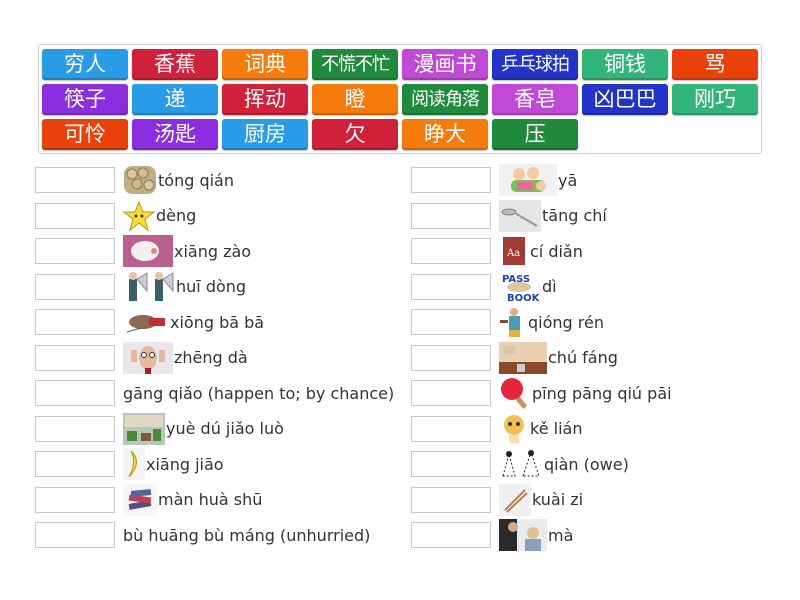  I want to click on dictionary-image: Aa, so click(514, 251).